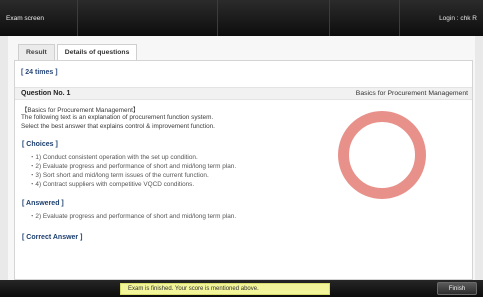 Image resolution: width=483 pixels, height=297 pixels. What do you see at coordinates (40, 144) in the screenshot?
I see `choices-header: [ Choices ]` at bounding box center [40, 144].